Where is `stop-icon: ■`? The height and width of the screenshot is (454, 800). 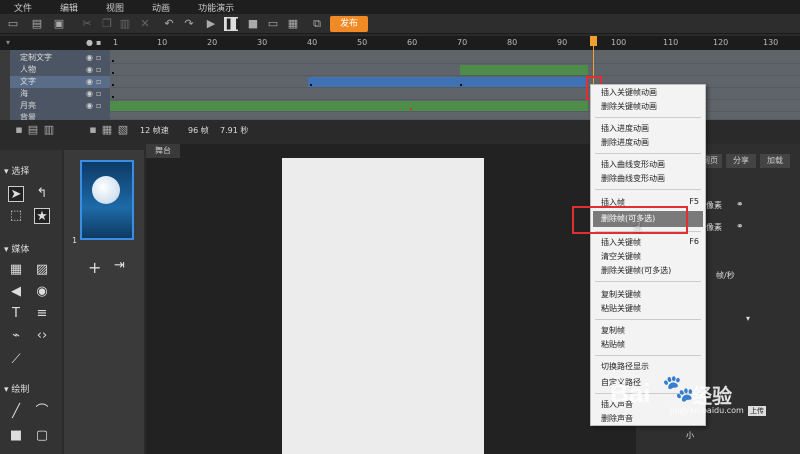 stop-icon: ■ is located at coordinates (253, 24).